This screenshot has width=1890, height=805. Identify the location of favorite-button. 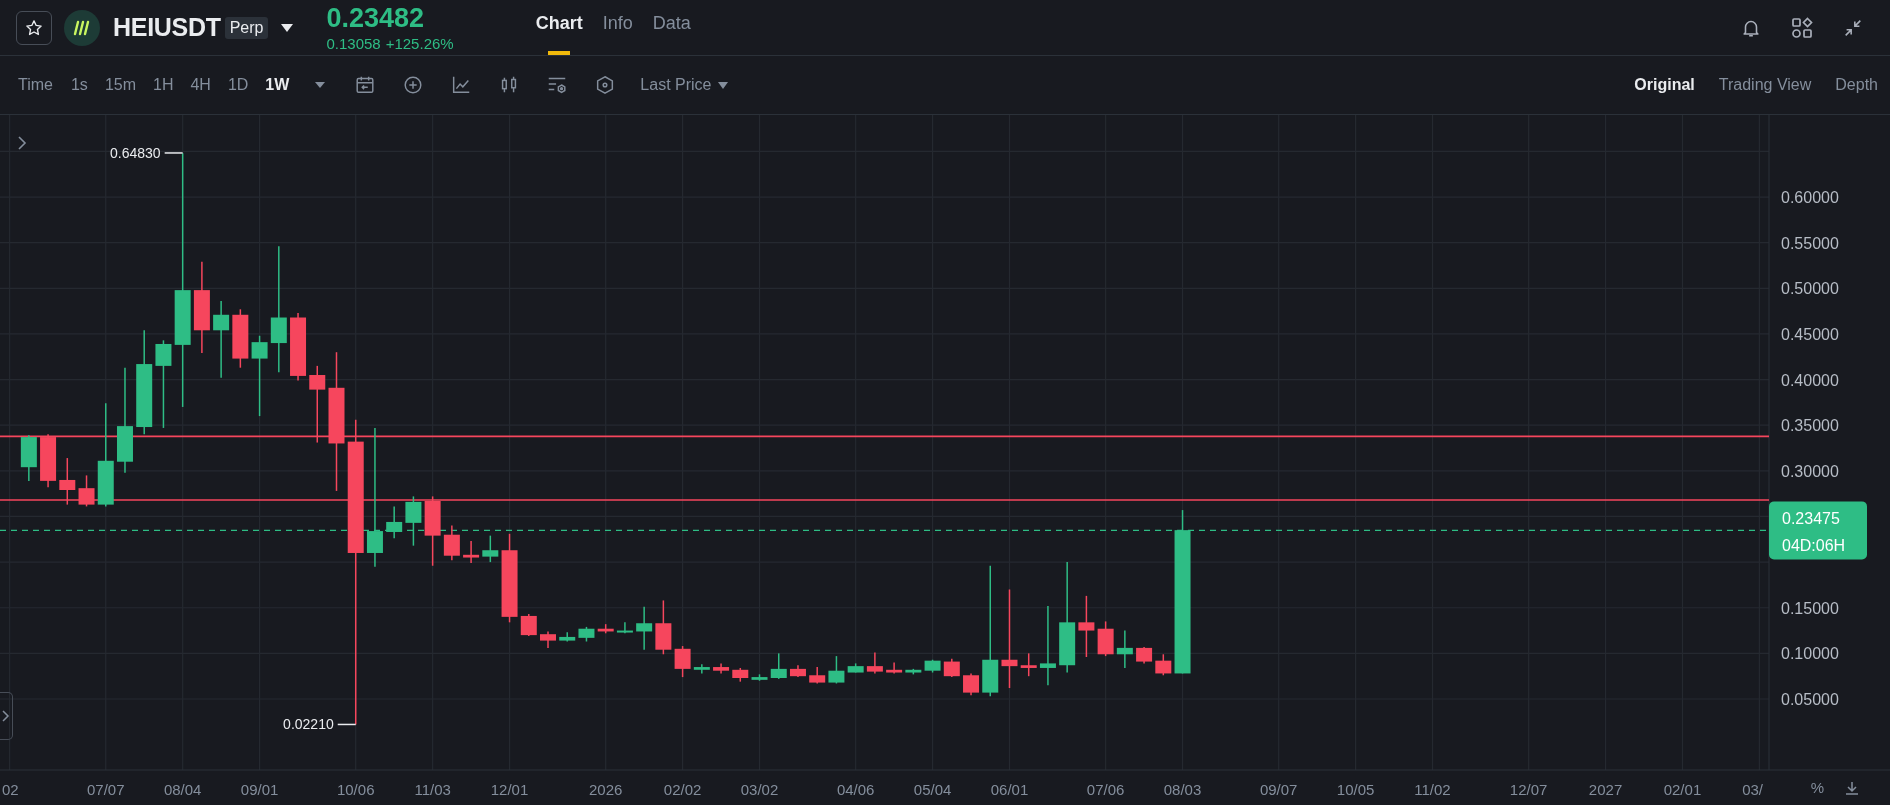
(34, 27).